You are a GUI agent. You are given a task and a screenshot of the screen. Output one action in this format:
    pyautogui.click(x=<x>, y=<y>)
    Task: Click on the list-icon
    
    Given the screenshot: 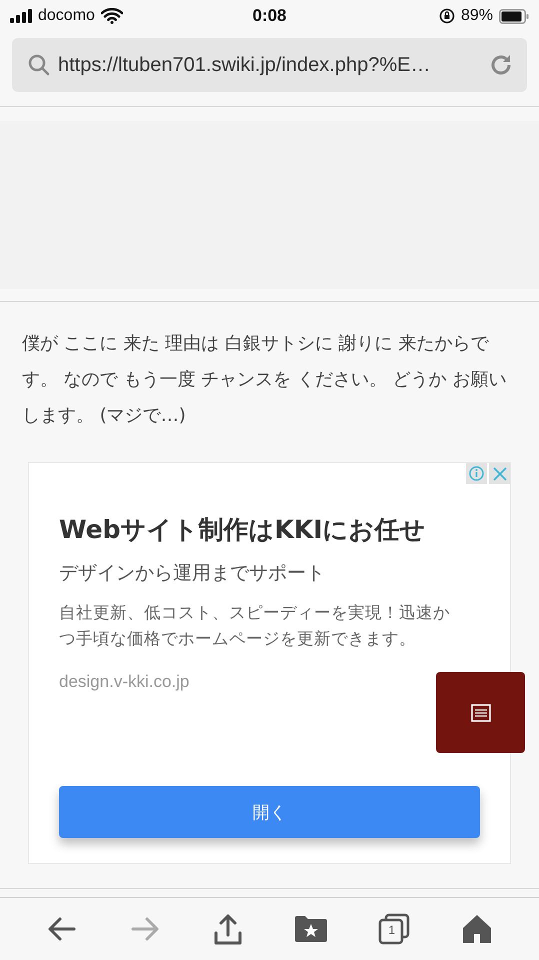 What is the action you would take?
    pyautogui.click(x=480, y=712)
    